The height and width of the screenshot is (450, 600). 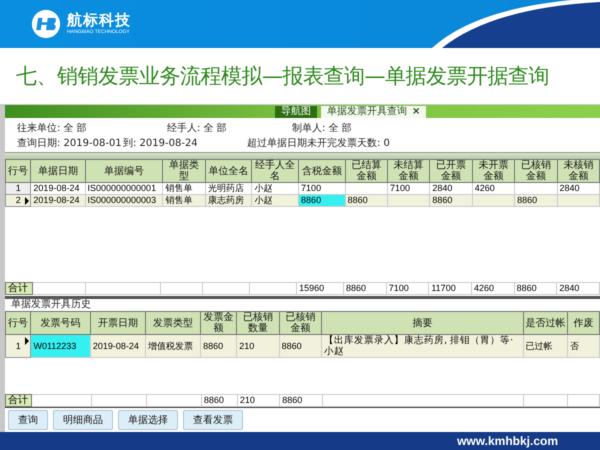 I want to click on table-cell: 否, so click(x=584, y=346).